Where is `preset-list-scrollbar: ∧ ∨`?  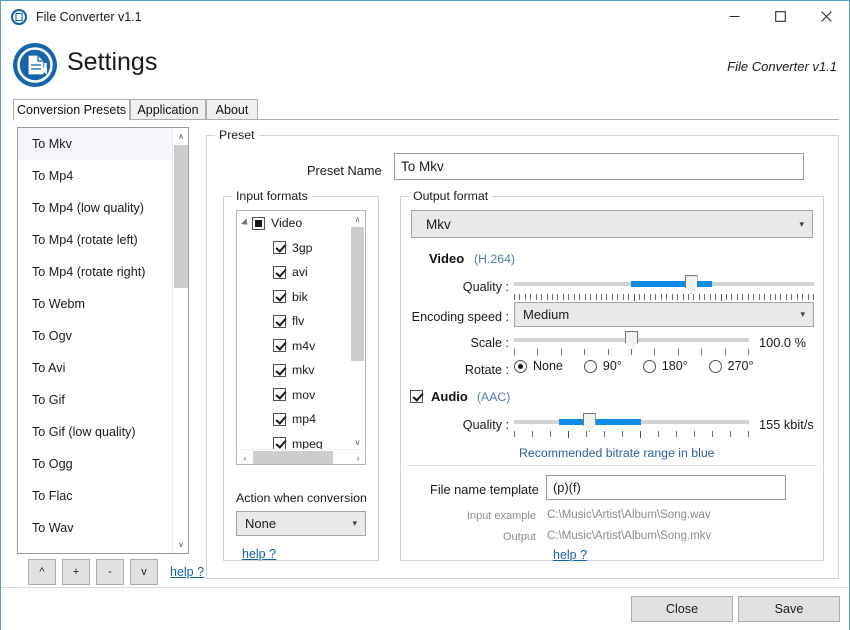
preset-list-scrollbar: ∧ ∨ is located at coordinates (180, 340).